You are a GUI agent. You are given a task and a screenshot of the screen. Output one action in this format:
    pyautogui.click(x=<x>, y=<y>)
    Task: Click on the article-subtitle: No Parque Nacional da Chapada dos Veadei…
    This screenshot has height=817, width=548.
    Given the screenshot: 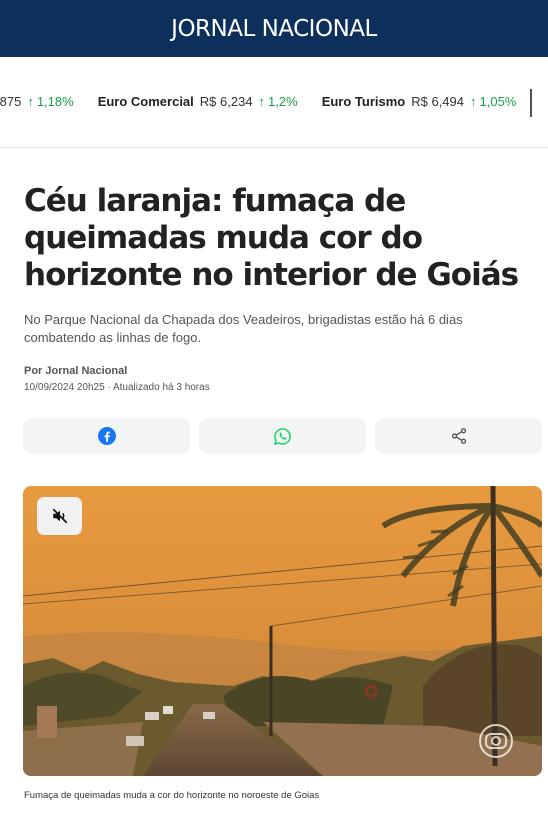 What is the action you would take?
    pyautogui.click(x=243, y=328)
    